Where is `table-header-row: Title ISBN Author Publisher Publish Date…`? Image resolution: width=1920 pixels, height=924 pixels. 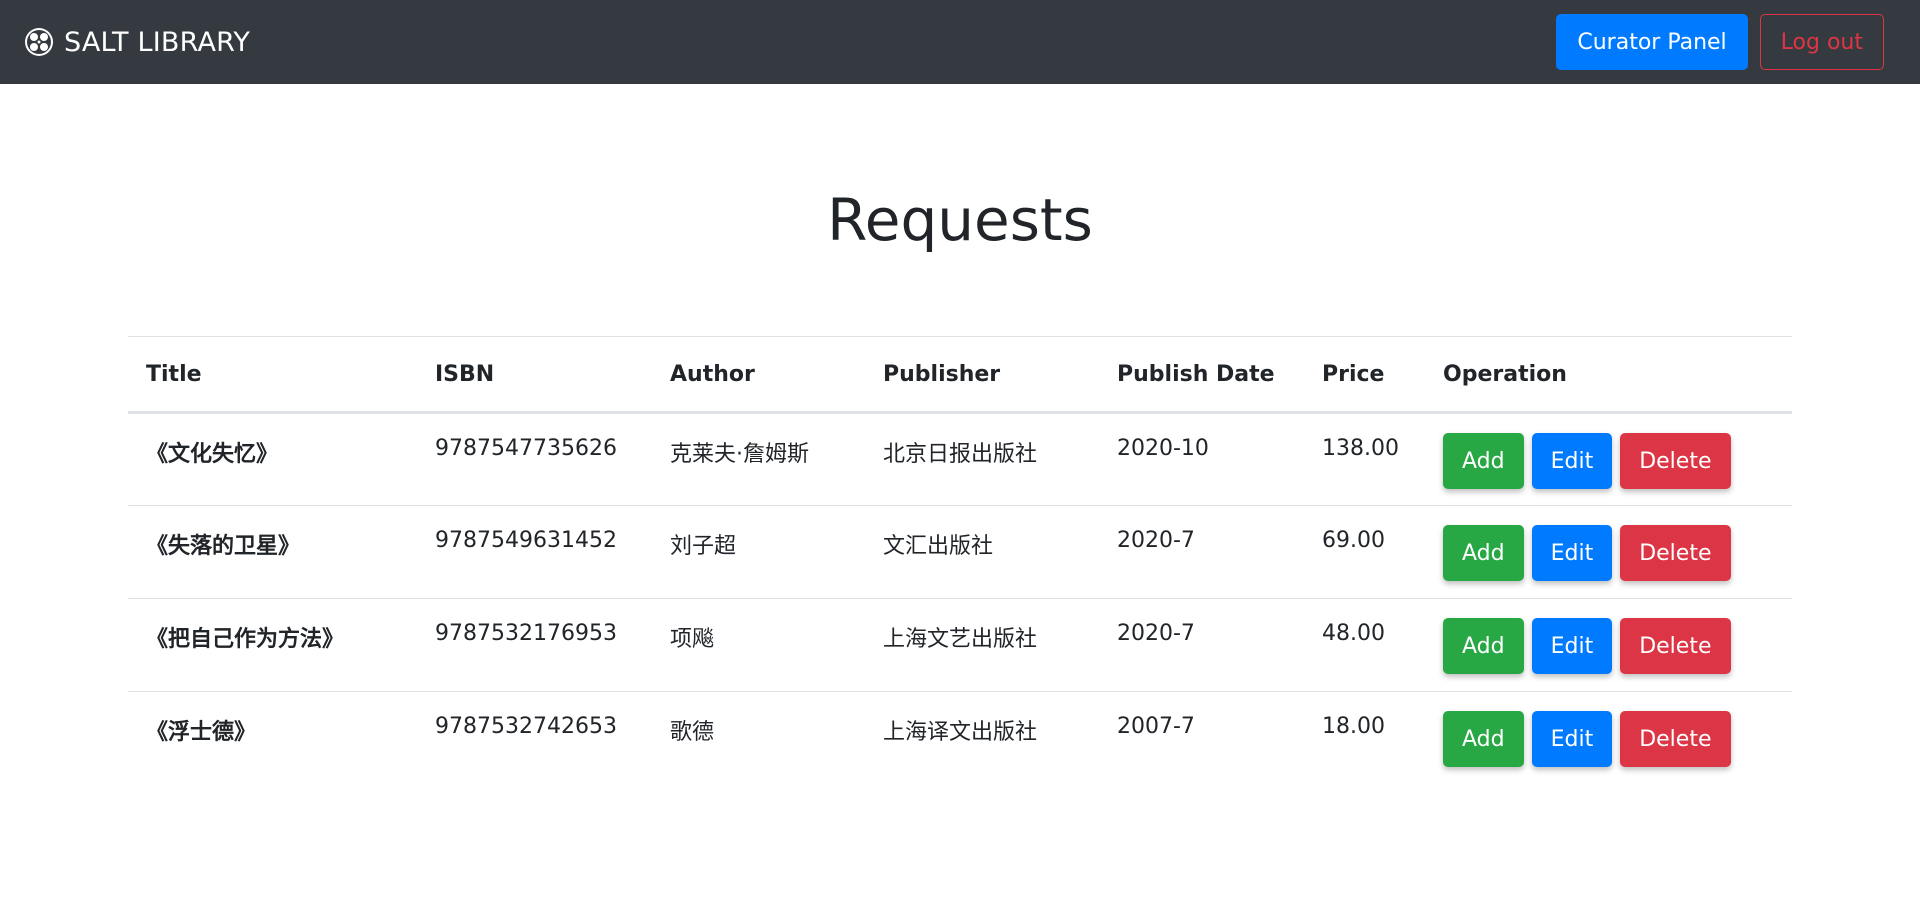
table-header-row: Title ISBN Author Publisher Publish Date… is located at coordinates (960, 375).